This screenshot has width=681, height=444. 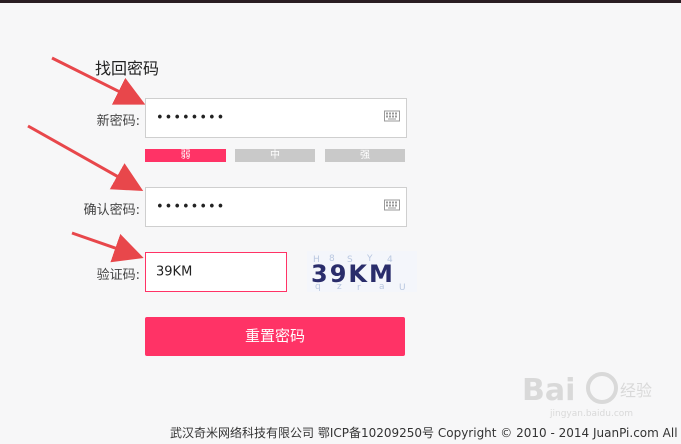 What do you see at coordinates (636, 390) in the screenshot?
I see `svg-text: 经验` at bounding box center [636, 390].